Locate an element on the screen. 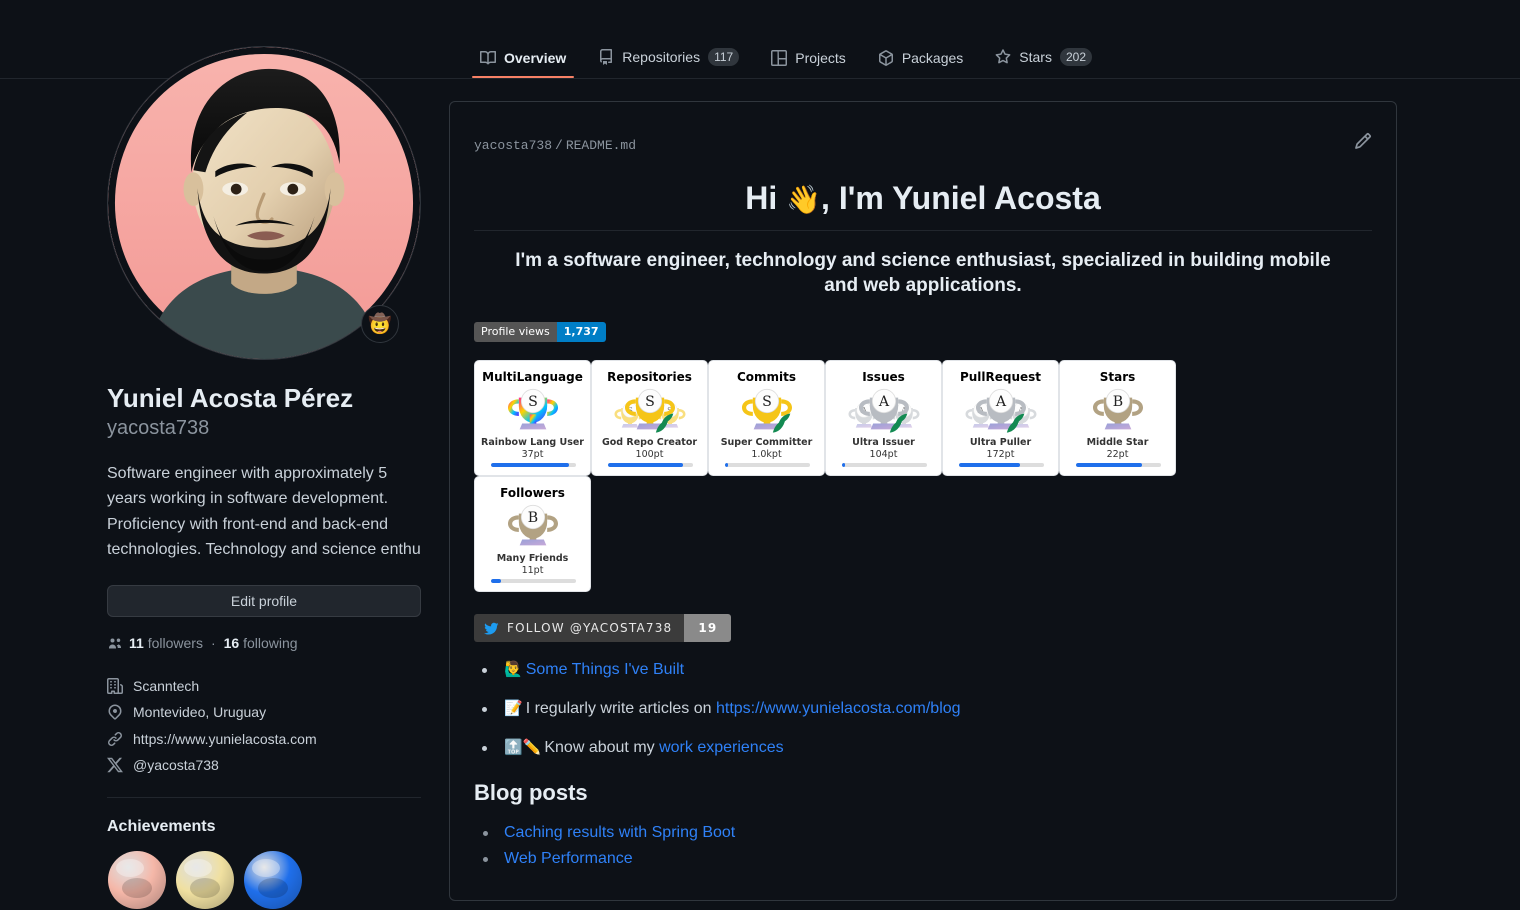  profile-meta-twitter: @yacosta738 is located at coordinates (264, 765).